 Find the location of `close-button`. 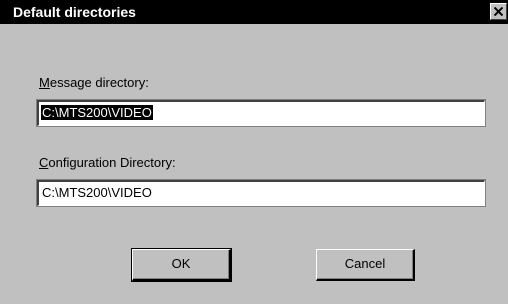

close-button is located at coordinates (498, 11).